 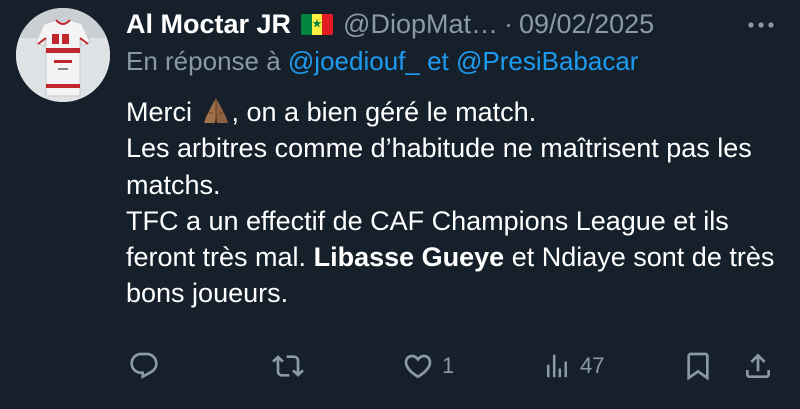 I want to click on like-count: 1, so click(x=448, y=365).